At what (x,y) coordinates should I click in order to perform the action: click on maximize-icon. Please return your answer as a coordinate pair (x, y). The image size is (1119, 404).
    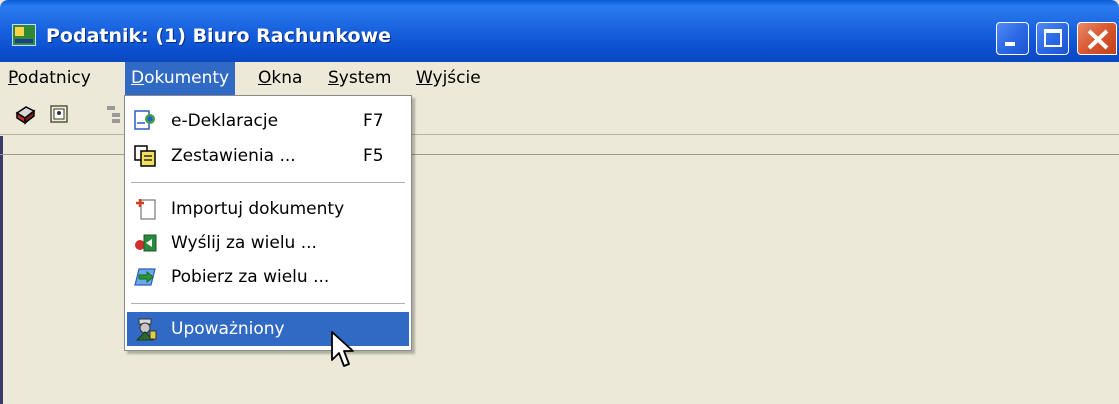
    Looking at the image, I should click on (1053, 38).